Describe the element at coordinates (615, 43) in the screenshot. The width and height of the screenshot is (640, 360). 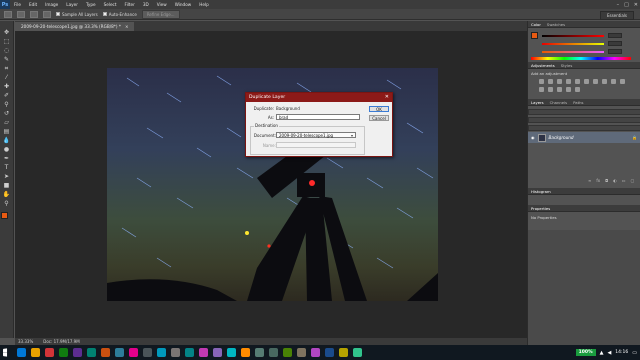
I see `green-value-field` at that location.